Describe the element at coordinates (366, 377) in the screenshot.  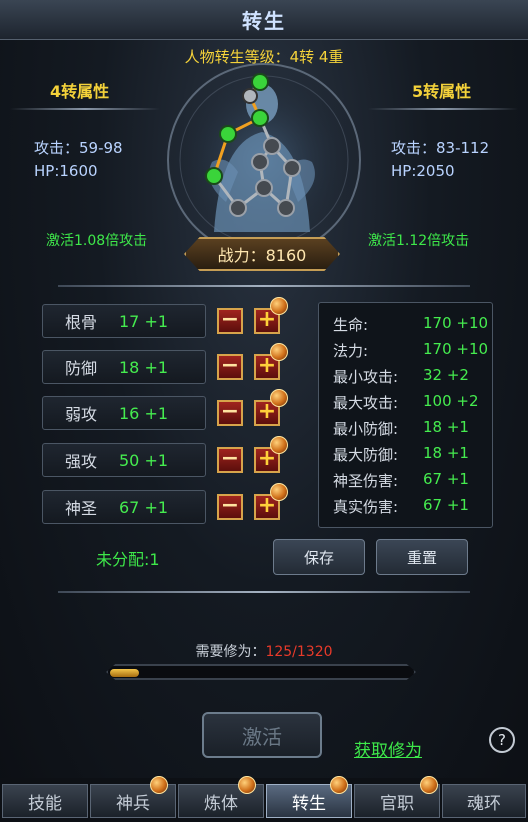
I see `summary-key: 最小攻击:` at that location.